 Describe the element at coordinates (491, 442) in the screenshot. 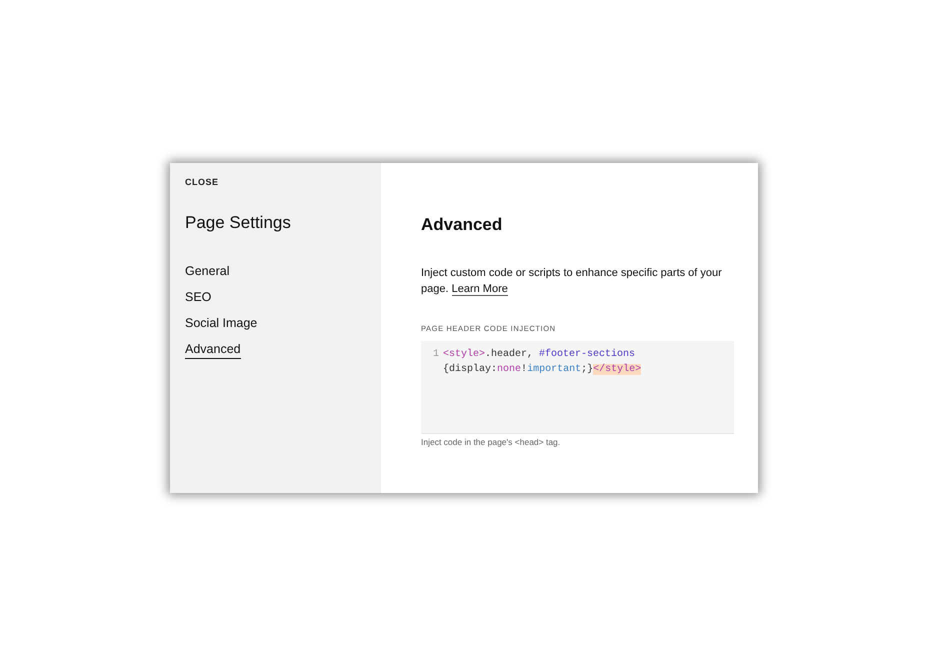

I see `helper-text: Inject code in the page's <head> tag.` at that location.